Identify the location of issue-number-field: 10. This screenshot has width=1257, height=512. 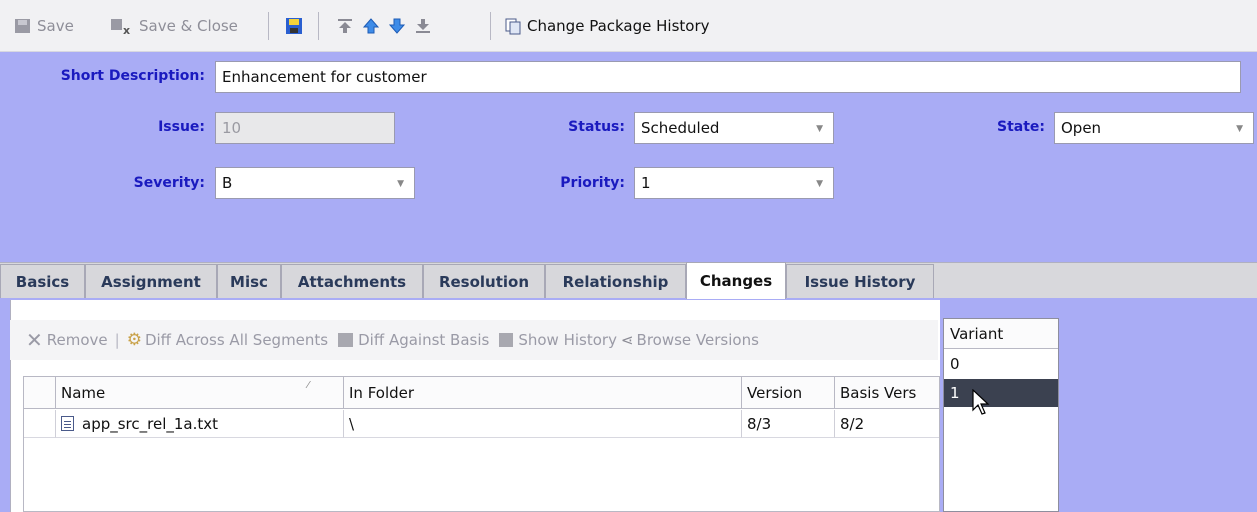
(305, 128).